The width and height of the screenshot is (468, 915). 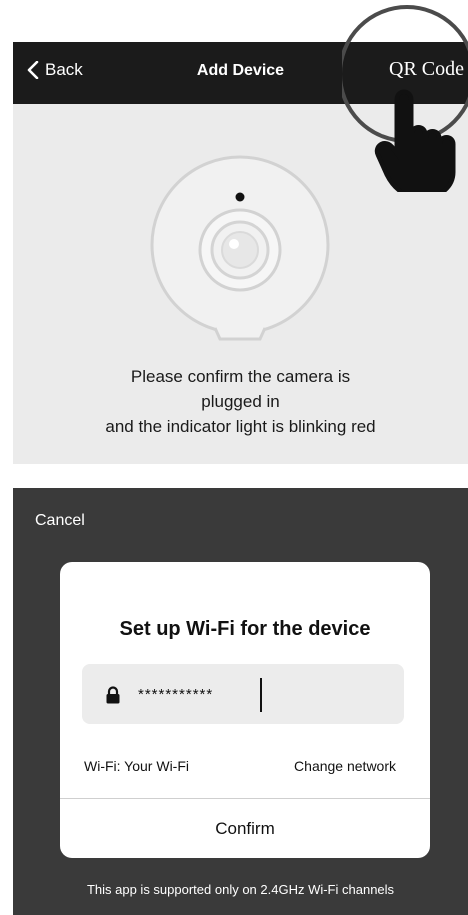 I want to click on confirm-button: Confirm, so click(x=245, y=828).